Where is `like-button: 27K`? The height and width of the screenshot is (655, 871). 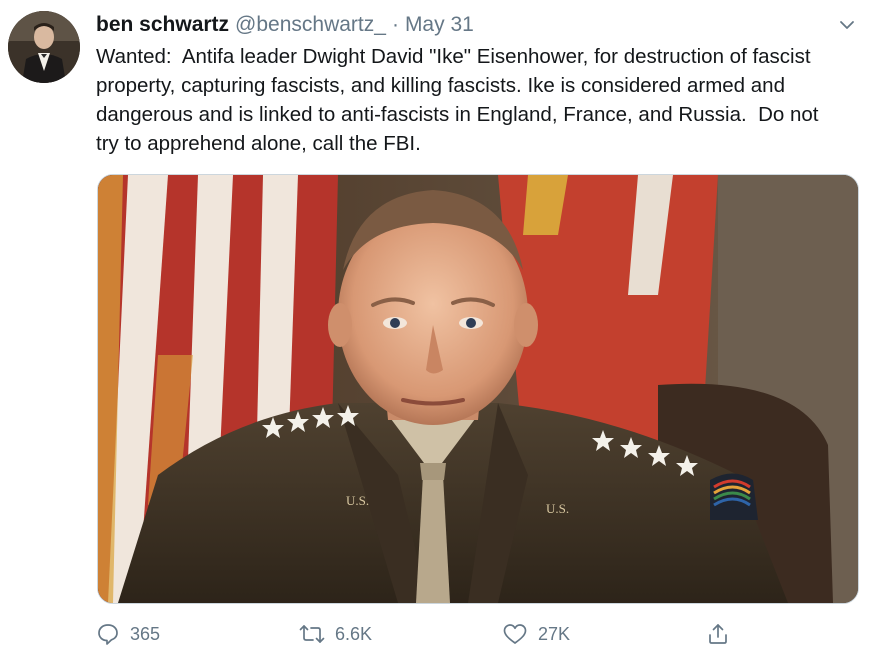
like-button: 27K is located at coordinates (536, 634).